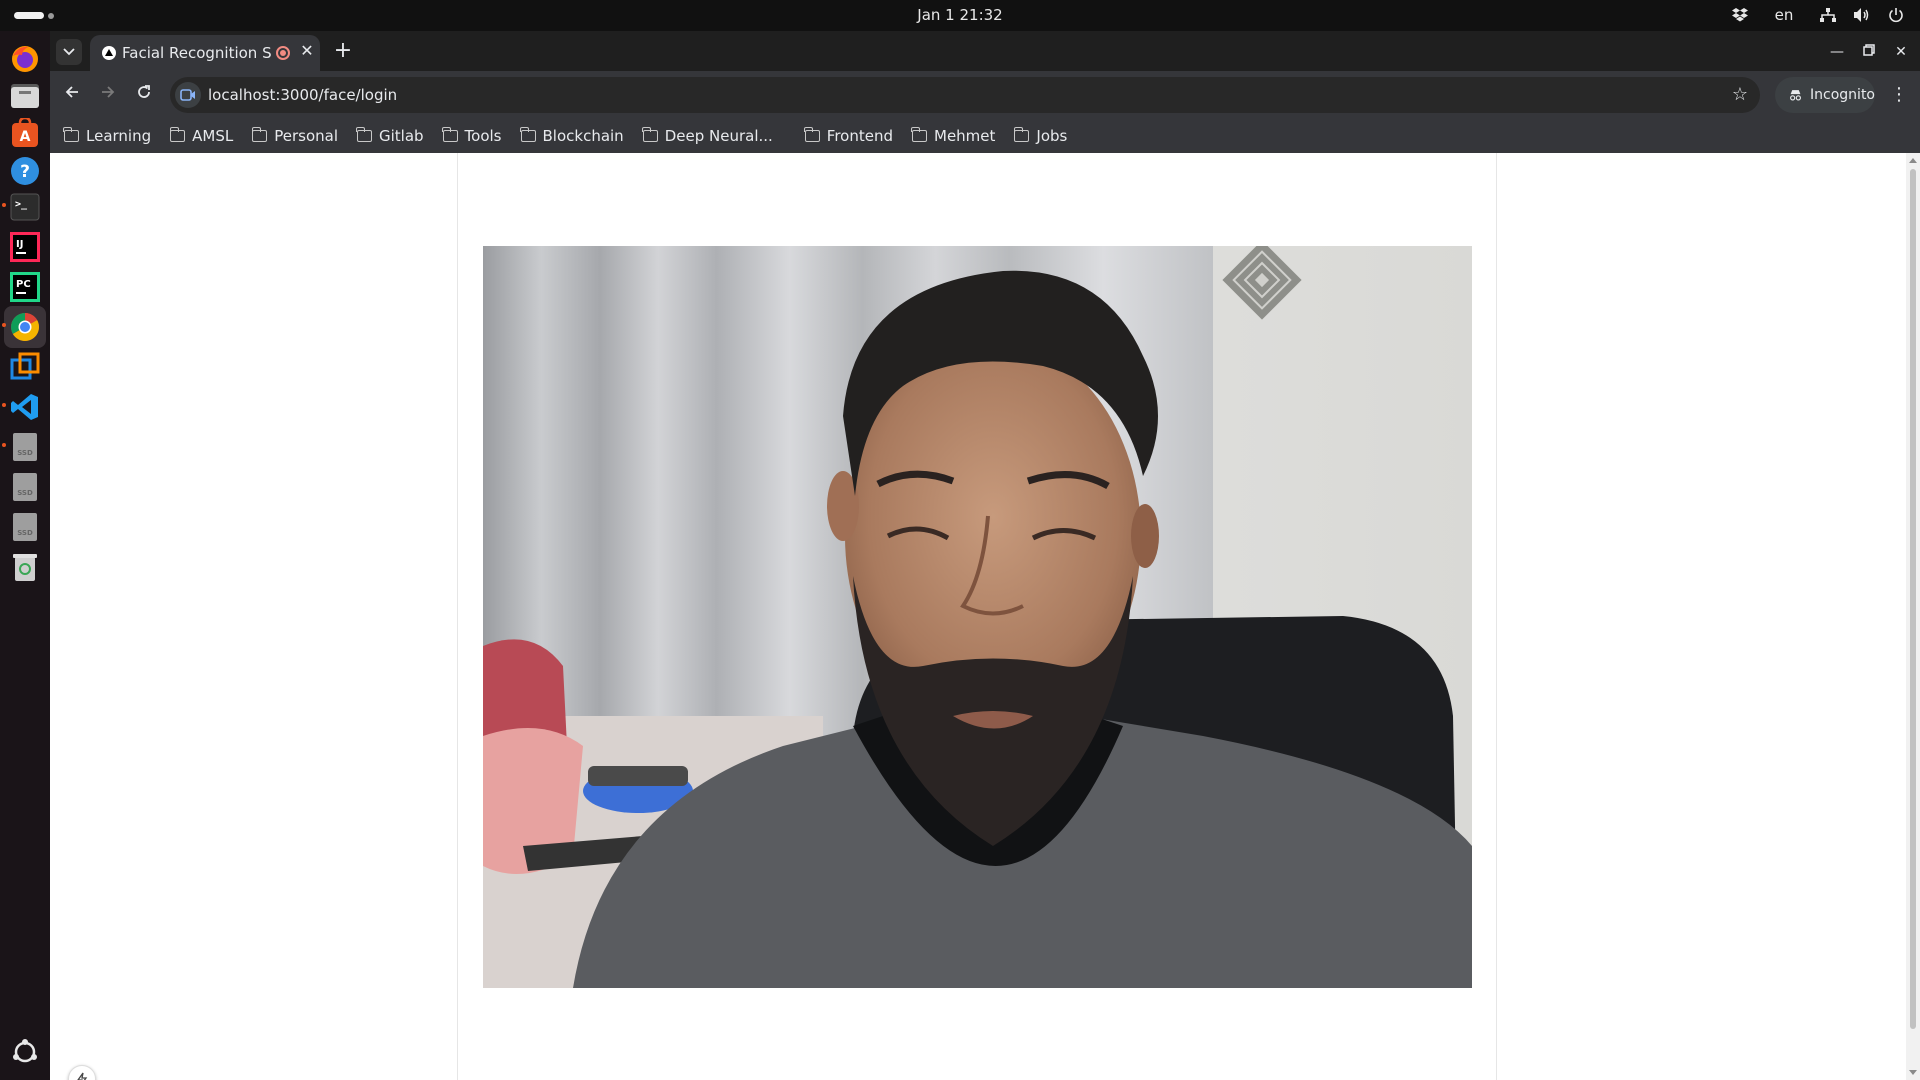 The width and height of the screenshot is (1920, 1080). I want to click on vertical-scrollbar, so click(1913, 616).